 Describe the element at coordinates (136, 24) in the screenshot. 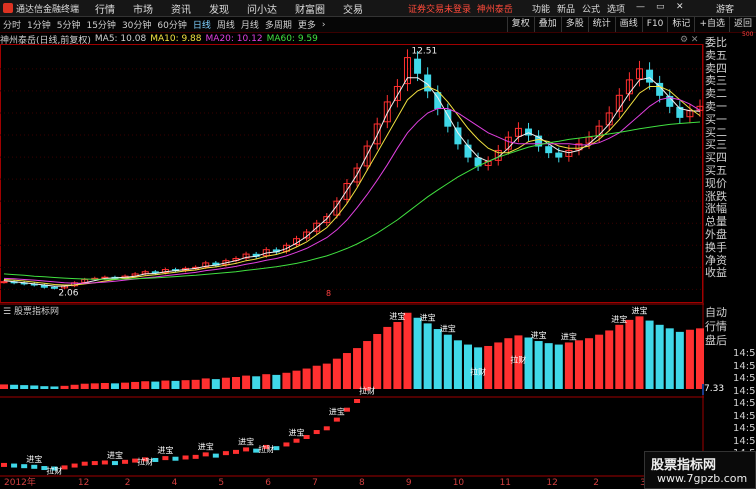

I see `tab-30min: 30分钟` at that location.